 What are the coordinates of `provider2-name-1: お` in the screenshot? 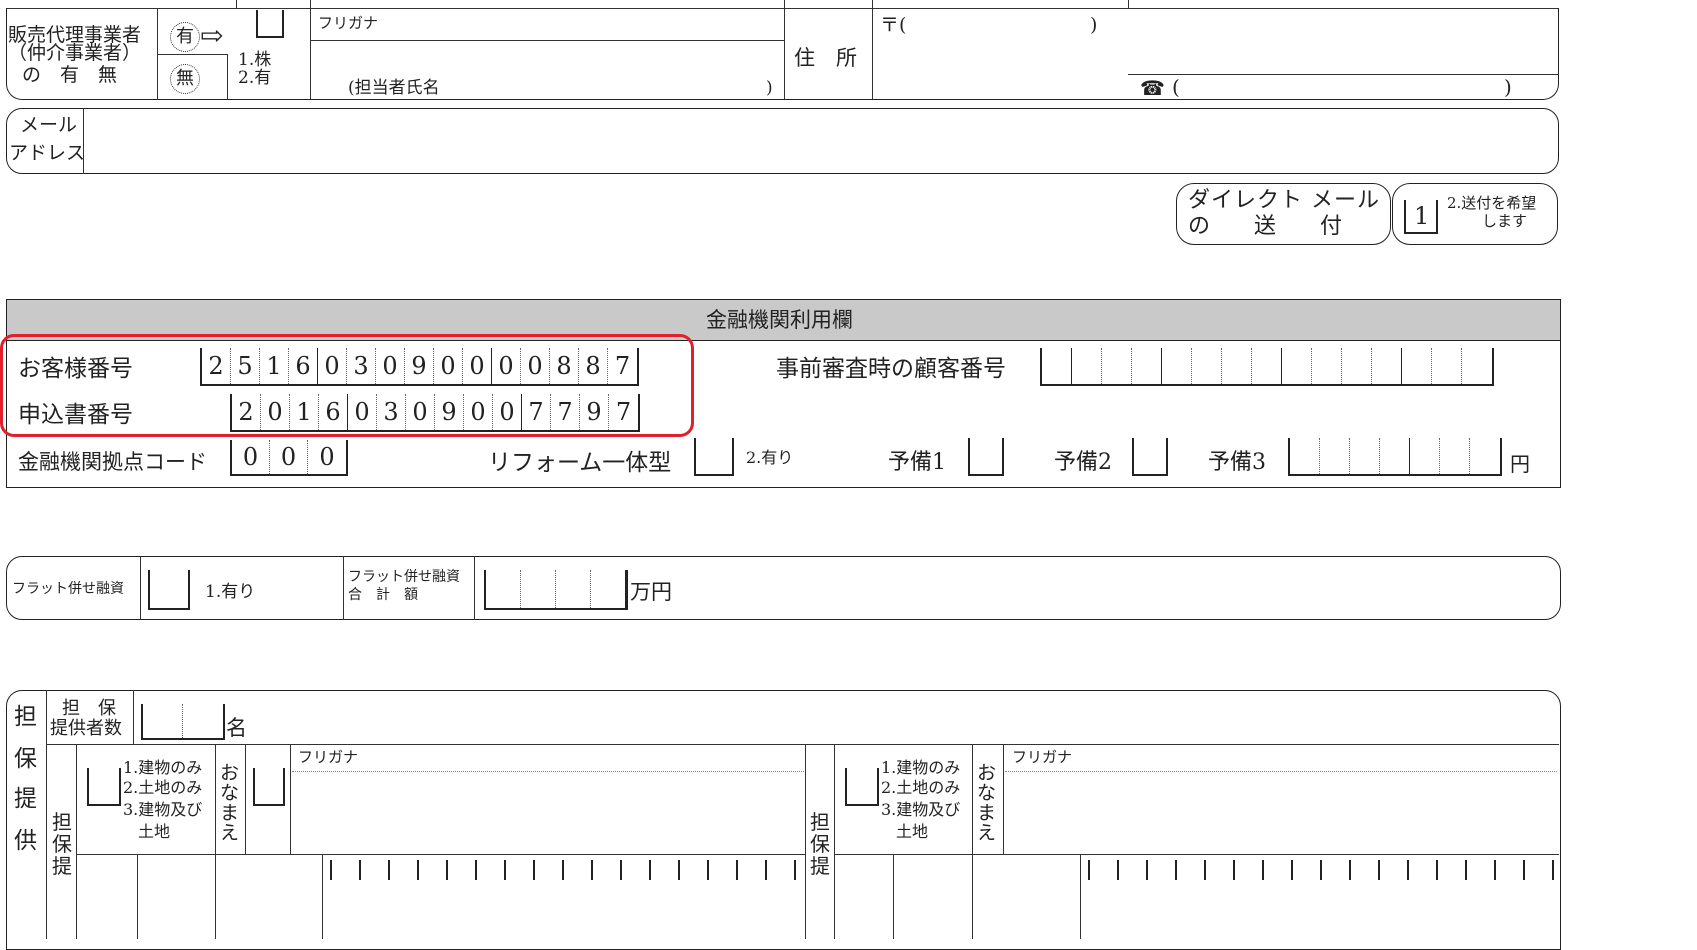 It's located at (987, 773).